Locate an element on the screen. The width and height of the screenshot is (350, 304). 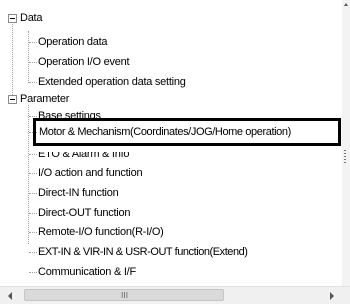
tree-node-parameter: Parameter is located at coordinates (44, 99).